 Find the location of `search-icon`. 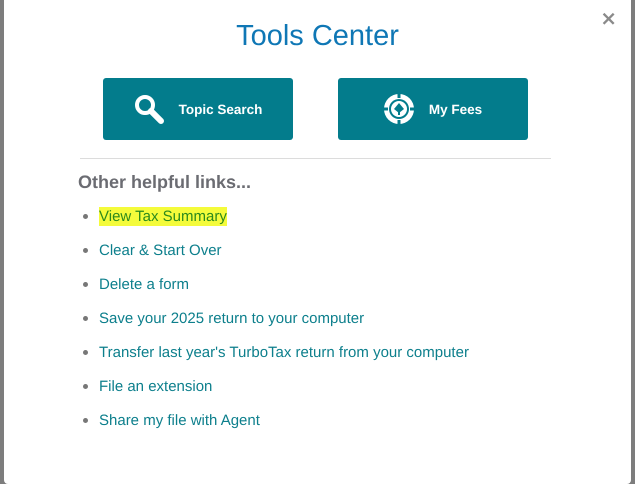

search-icon is located at coordinates (148, 109).